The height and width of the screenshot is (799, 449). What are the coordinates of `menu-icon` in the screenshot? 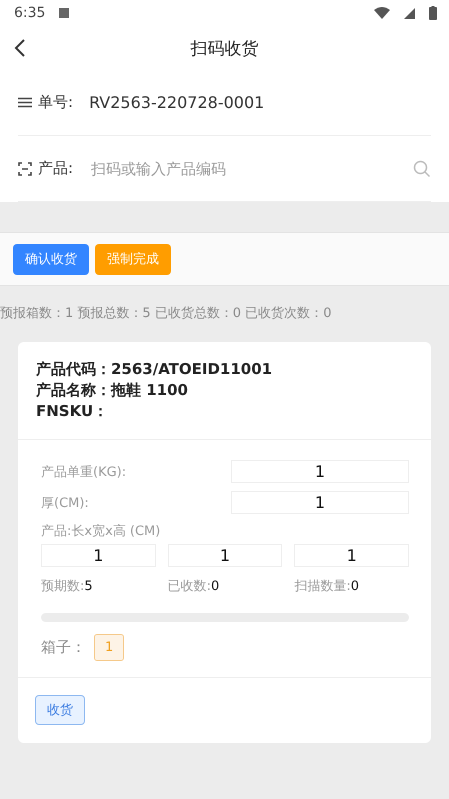 It's located at (25, 102).